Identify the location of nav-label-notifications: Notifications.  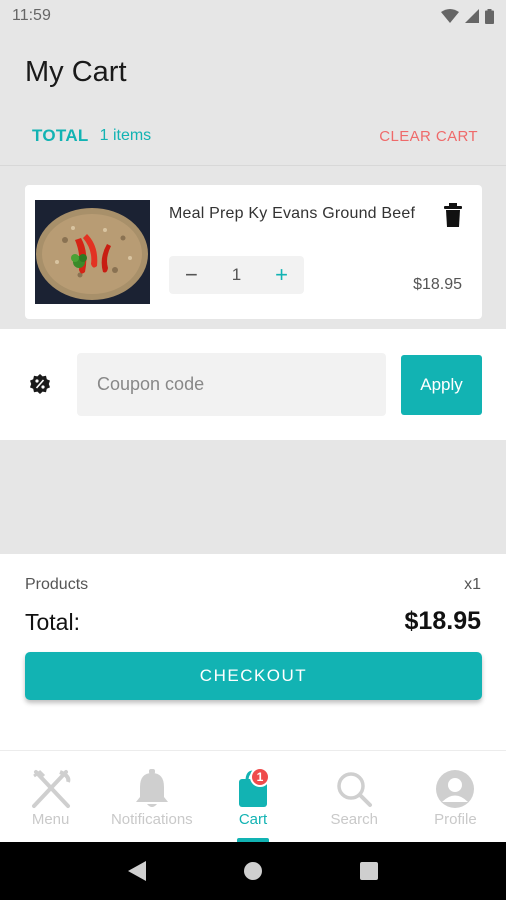
(151, 819).